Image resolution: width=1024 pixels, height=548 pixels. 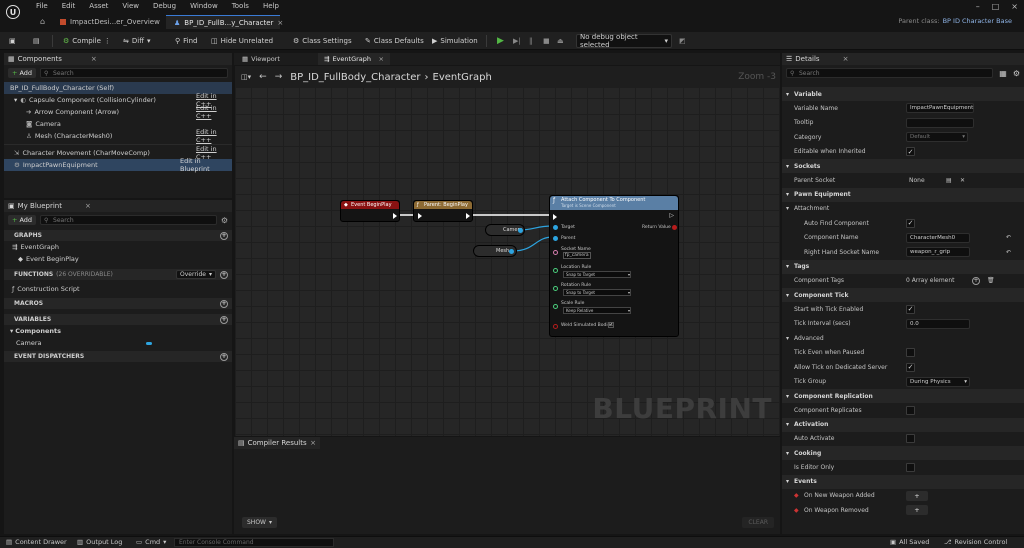 What do you see at coordinates (1003, 73) in the screenshot?
I see `grid-view-icon: ▦` at bounding box center [1003, 73].